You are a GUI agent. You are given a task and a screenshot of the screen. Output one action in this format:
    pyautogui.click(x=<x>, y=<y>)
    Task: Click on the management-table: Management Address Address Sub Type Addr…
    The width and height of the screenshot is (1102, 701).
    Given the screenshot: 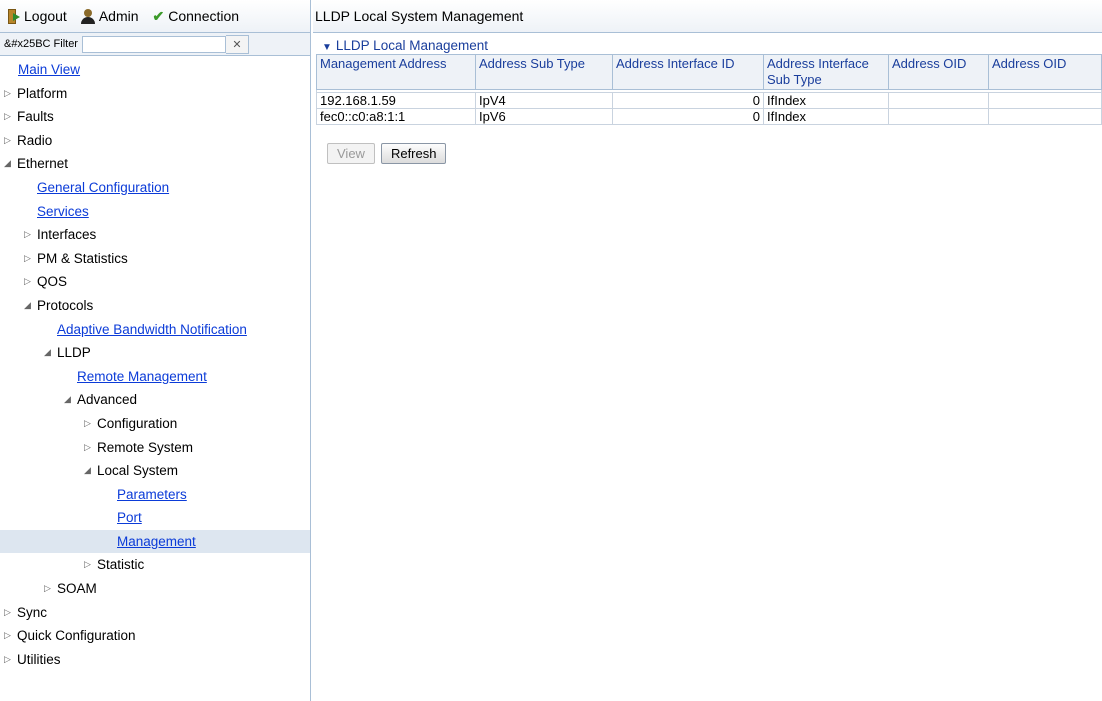 What is the action you would take?
    pyautogui.click(x=709, y=89)
    